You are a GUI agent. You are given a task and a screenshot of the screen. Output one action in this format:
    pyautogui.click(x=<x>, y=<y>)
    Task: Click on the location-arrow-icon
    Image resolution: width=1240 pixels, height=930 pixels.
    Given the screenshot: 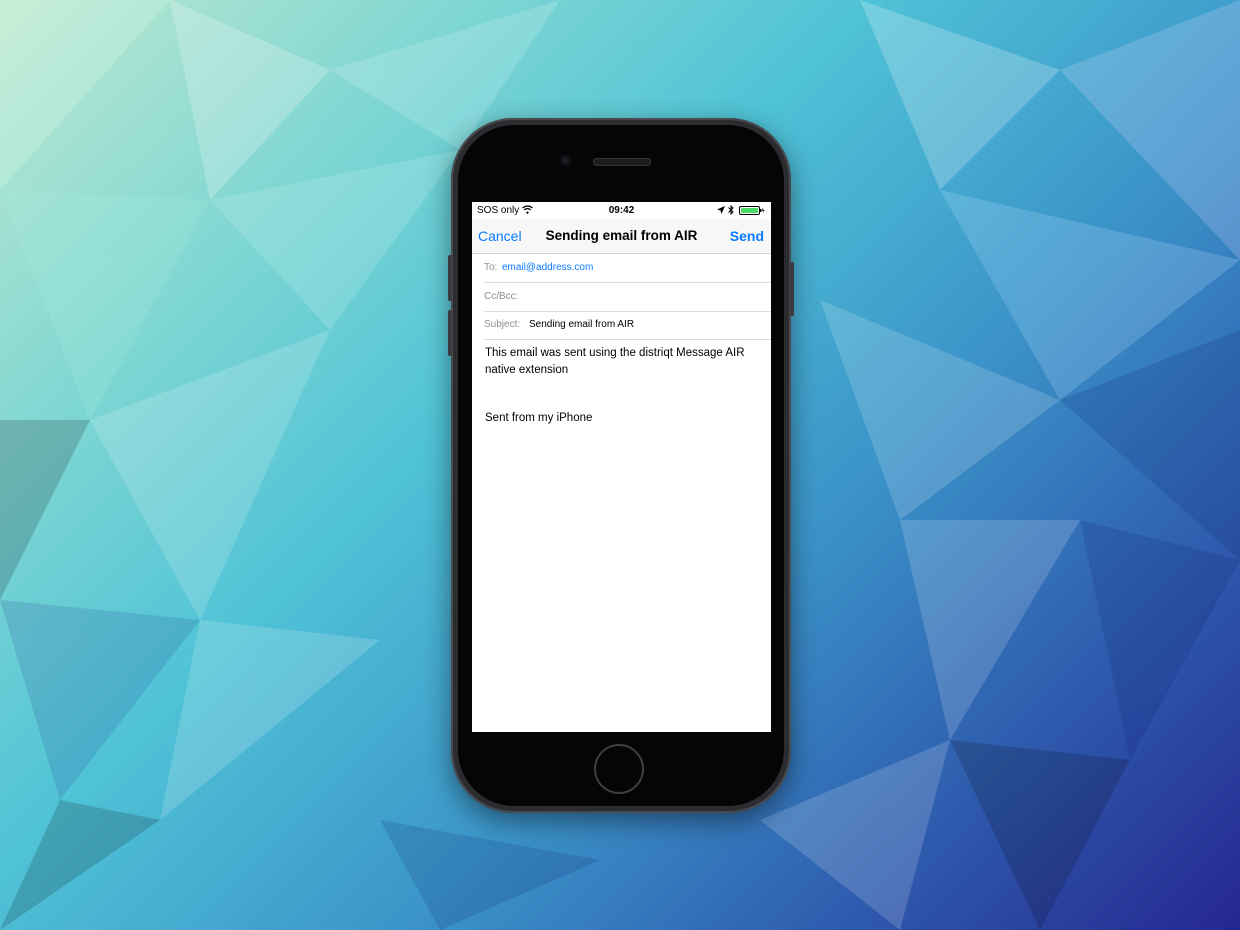 What is the action you would take?
    pyautogui.click(x=721, y=210)
    